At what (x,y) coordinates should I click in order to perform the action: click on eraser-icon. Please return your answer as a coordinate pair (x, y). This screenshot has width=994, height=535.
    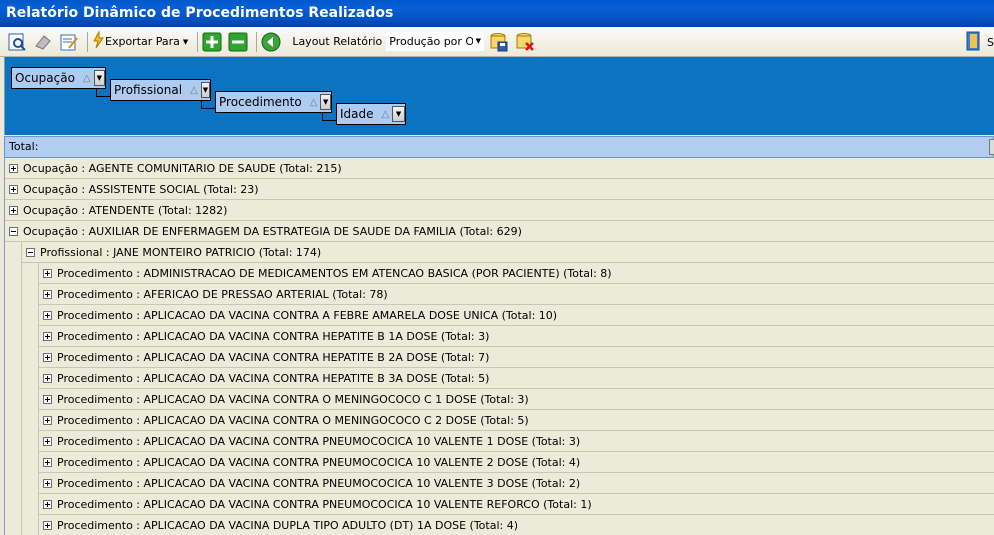
    Looking at the image, I should click on (43, 42).